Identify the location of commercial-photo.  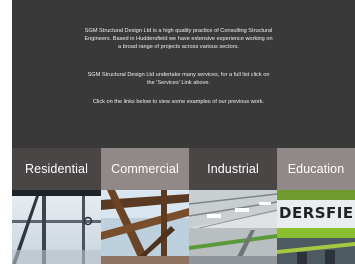
(145, 227).